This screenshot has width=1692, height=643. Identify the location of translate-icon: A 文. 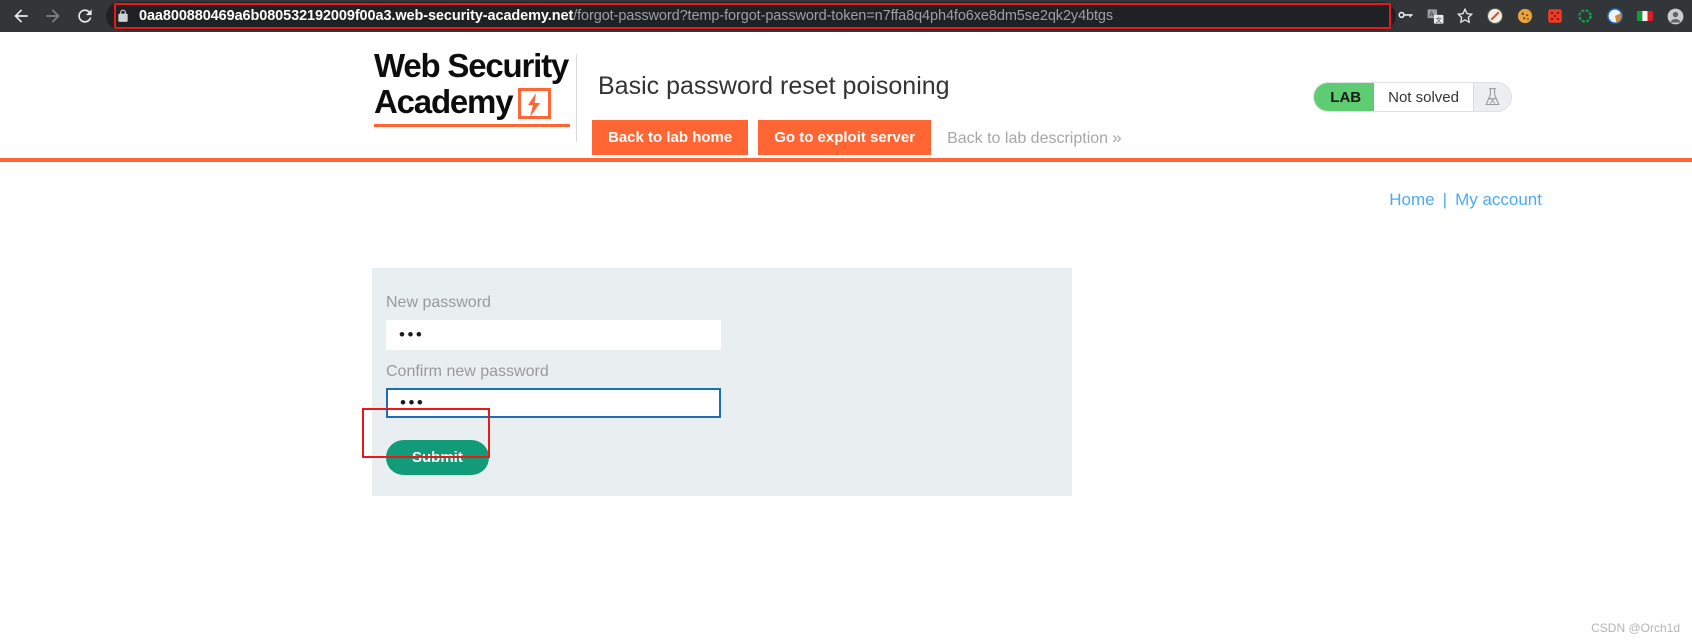
(1435, 16).